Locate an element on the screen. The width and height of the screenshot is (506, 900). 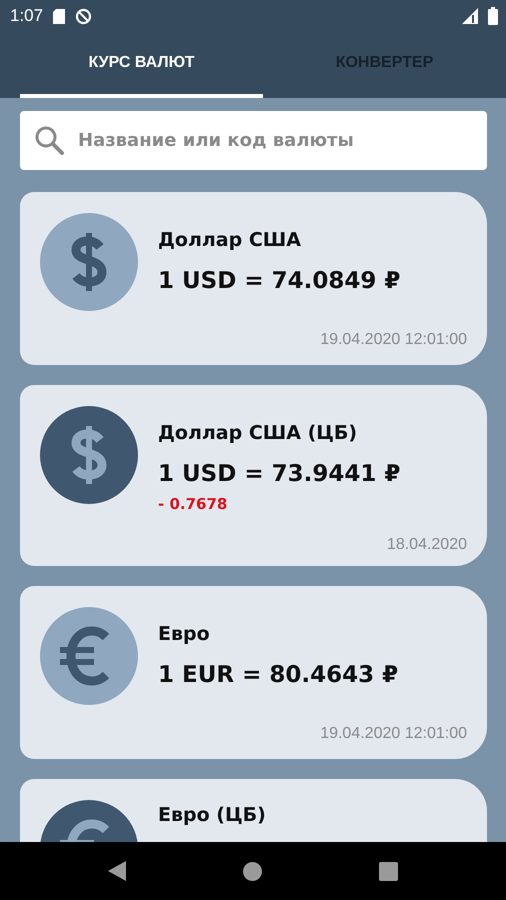
currency-name: Евро (ЦБ) is located at coordinates (212, 815).